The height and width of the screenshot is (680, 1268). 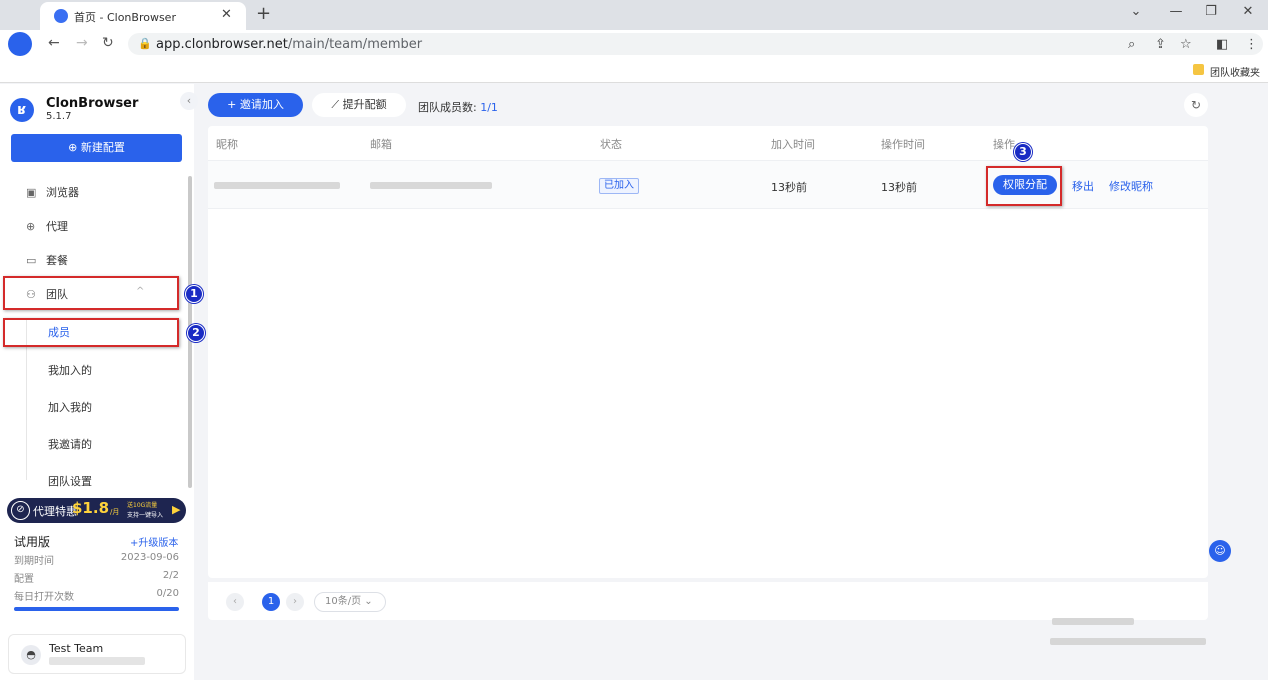 What do you see at coordinates (1083, 186) in the screenshot?
I see `remove-member-link: 移出` at bounding box center [1083, 186].